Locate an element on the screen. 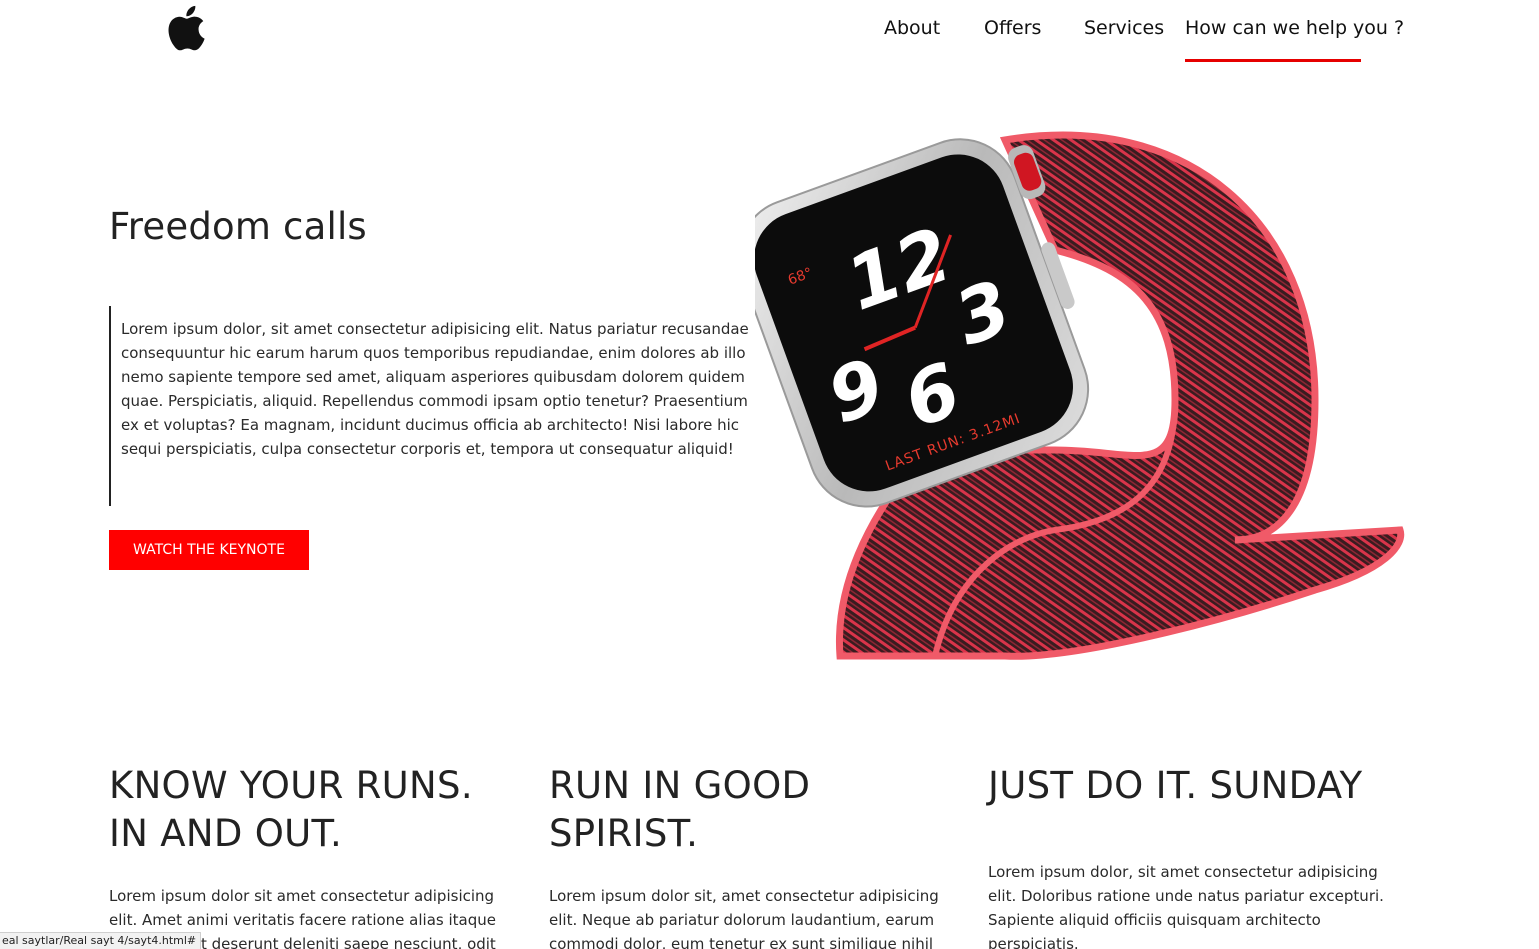  hero-title: Freedom calls is located at coordinates (238, 226).